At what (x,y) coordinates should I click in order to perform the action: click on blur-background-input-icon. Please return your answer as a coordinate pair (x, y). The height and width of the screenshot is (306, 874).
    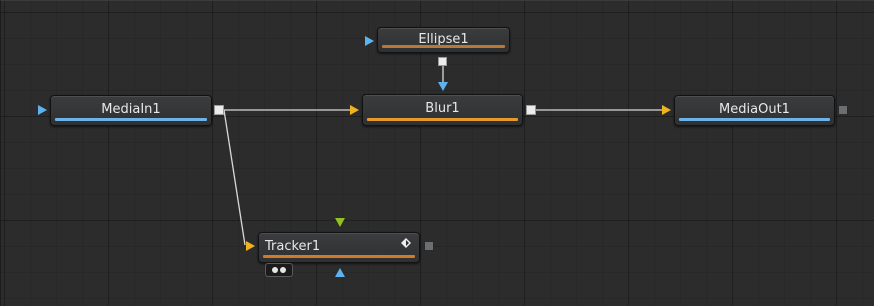
    Looking at the image, I should click on (354, 110).